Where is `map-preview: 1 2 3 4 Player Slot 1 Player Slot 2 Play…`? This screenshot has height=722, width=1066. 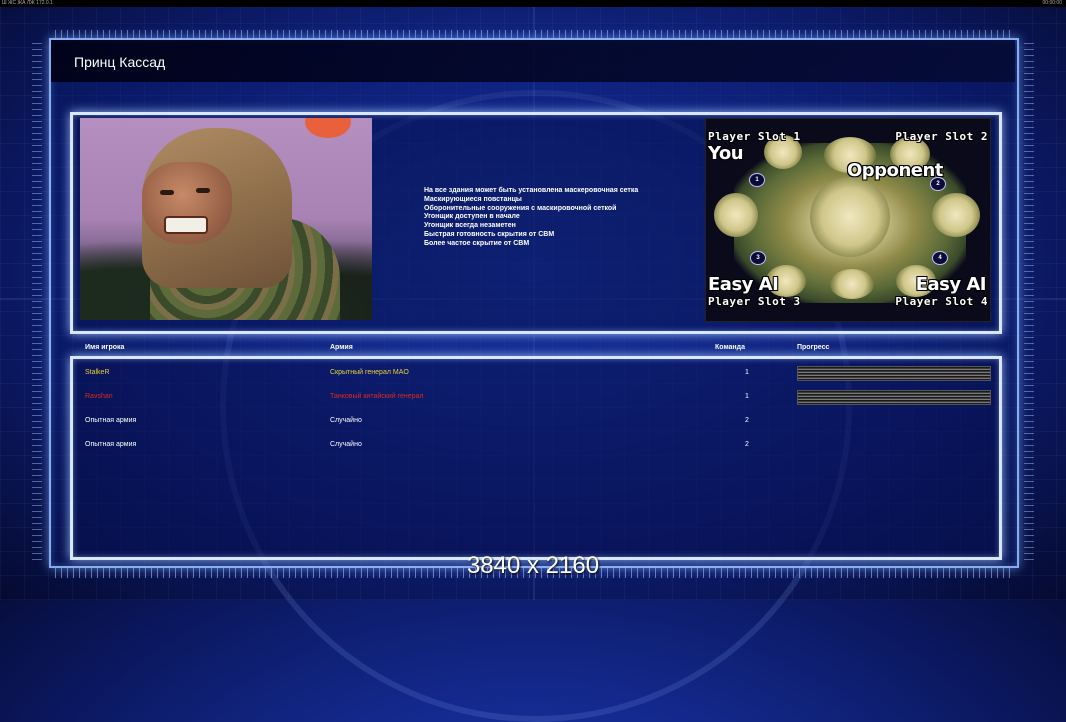 map-preview: 1 2 3 4 Player Slot 1 Player Slot 2 Play… is located at coordinates (848, 220).